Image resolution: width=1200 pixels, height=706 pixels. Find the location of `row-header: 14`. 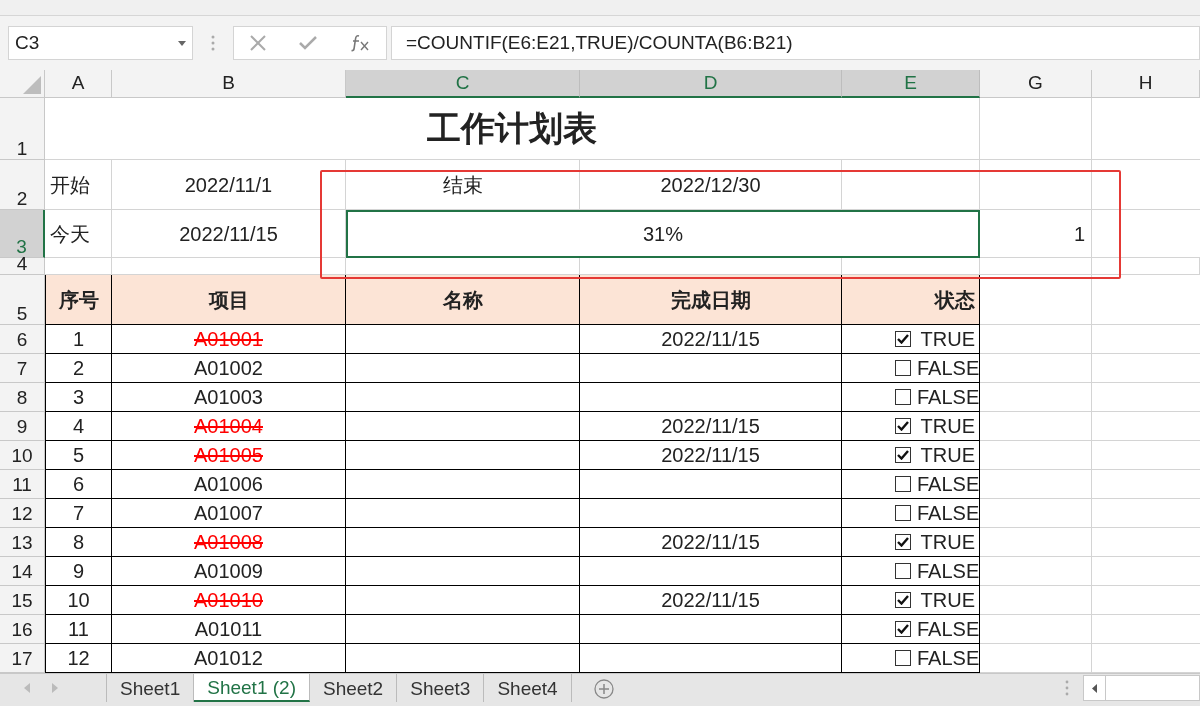

row-header: 14 is located at coordinates (22, 571).